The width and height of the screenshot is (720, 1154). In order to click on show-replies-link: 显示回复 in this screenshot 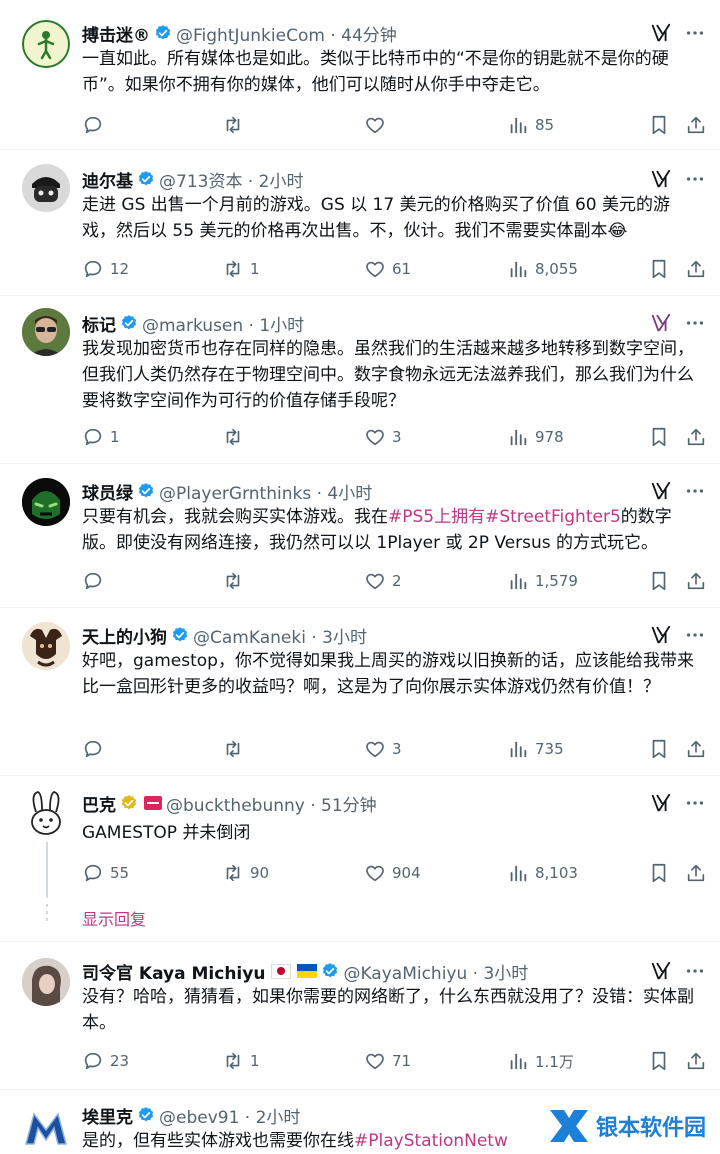, I will do `click(114, 918)`.